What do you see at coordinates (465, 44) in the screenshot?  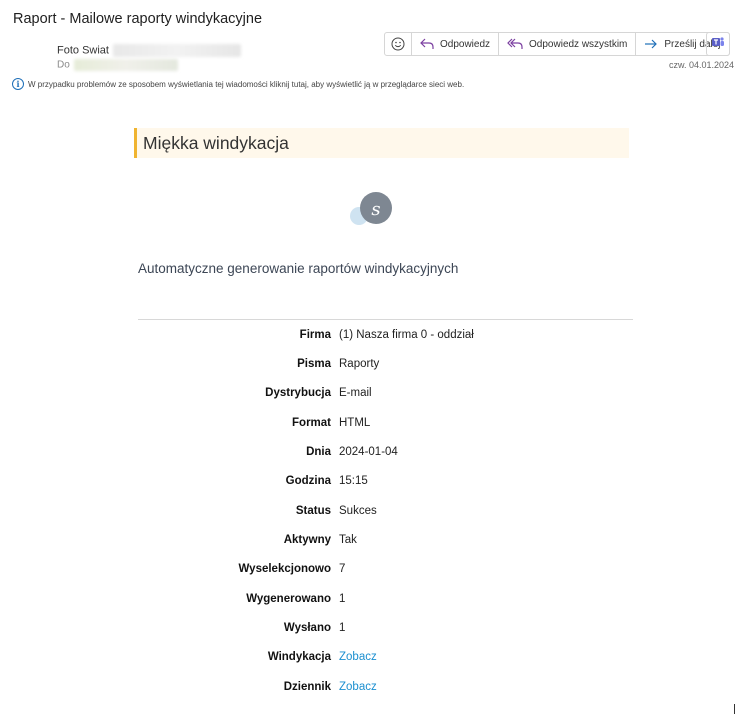 I see `reply-label: Odpowiedz` at bounding box center [465, 44].